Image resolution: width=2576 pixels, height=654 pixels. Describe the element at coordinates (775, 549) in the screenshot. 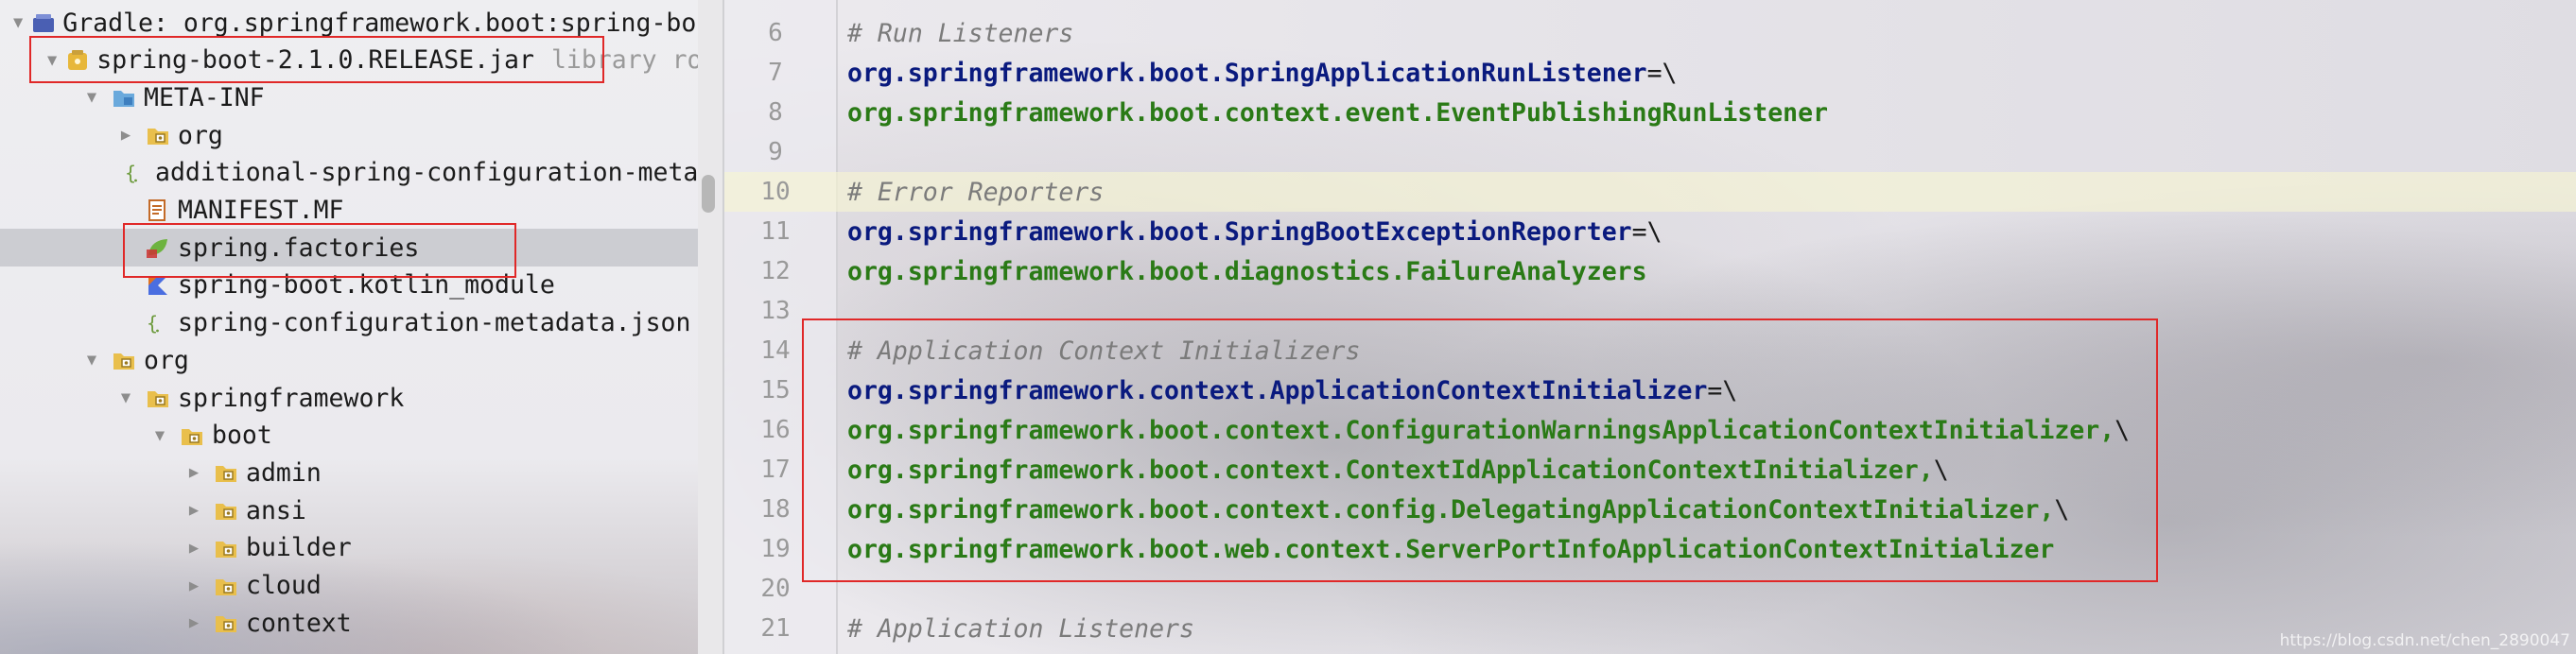

I see `line-number: 19` at that location.